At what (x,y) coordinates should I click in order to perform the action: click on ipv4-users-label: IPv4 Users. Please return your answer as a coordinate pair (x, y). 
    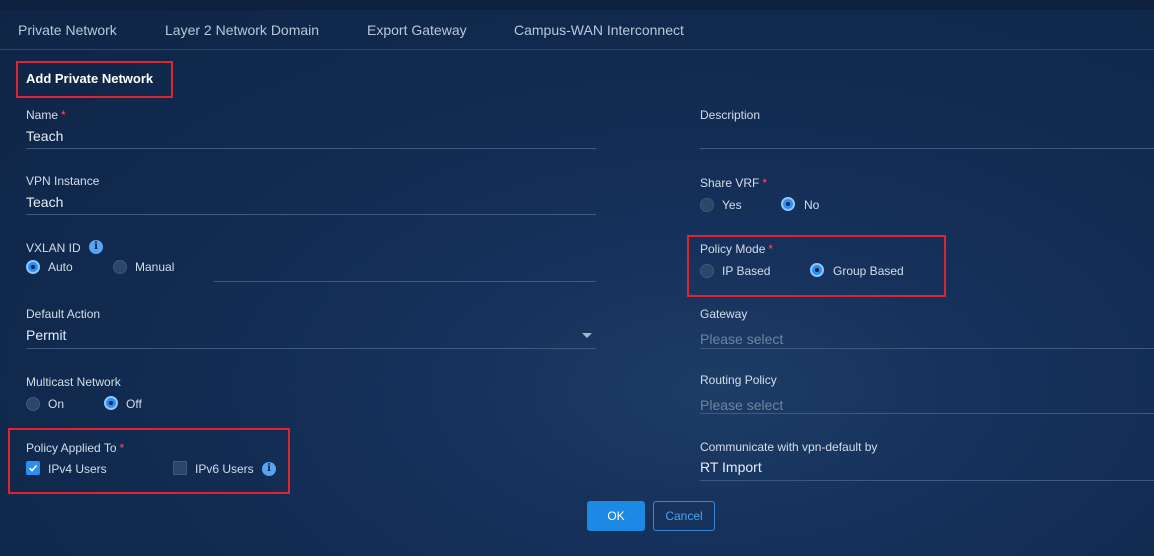
    Looking at the image, I should click on (77, 469).